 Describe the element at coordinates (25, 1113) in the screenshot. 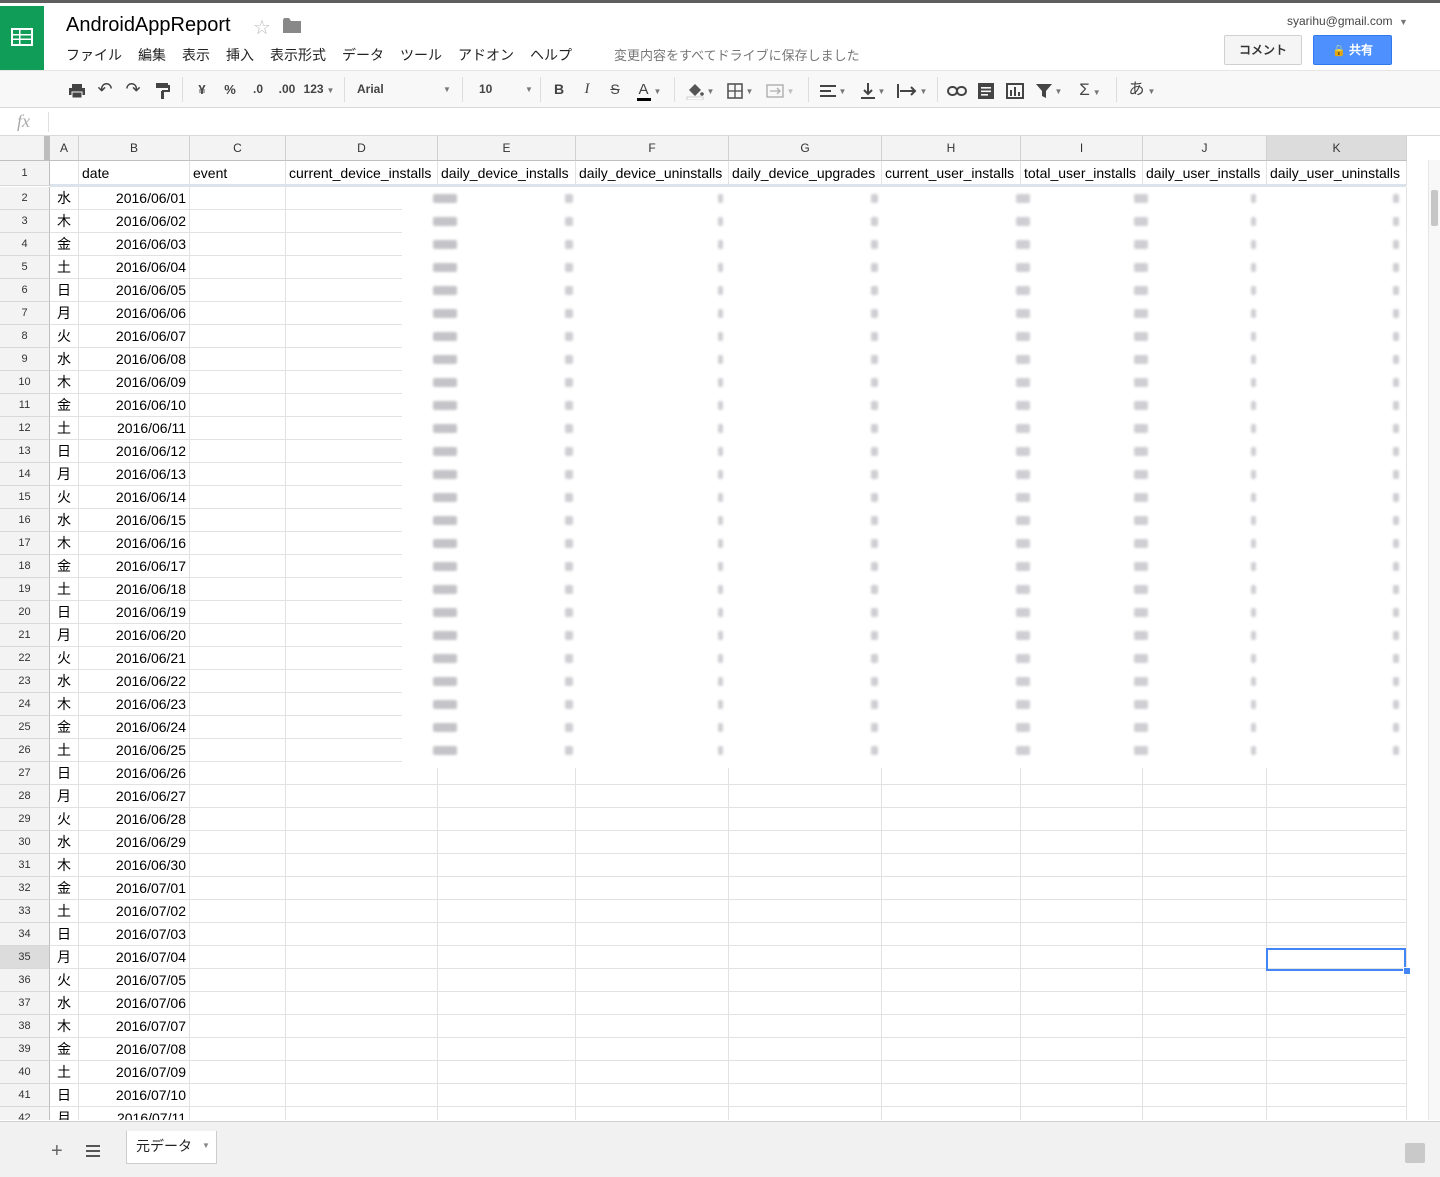

I see `row-header: 42` at that location.